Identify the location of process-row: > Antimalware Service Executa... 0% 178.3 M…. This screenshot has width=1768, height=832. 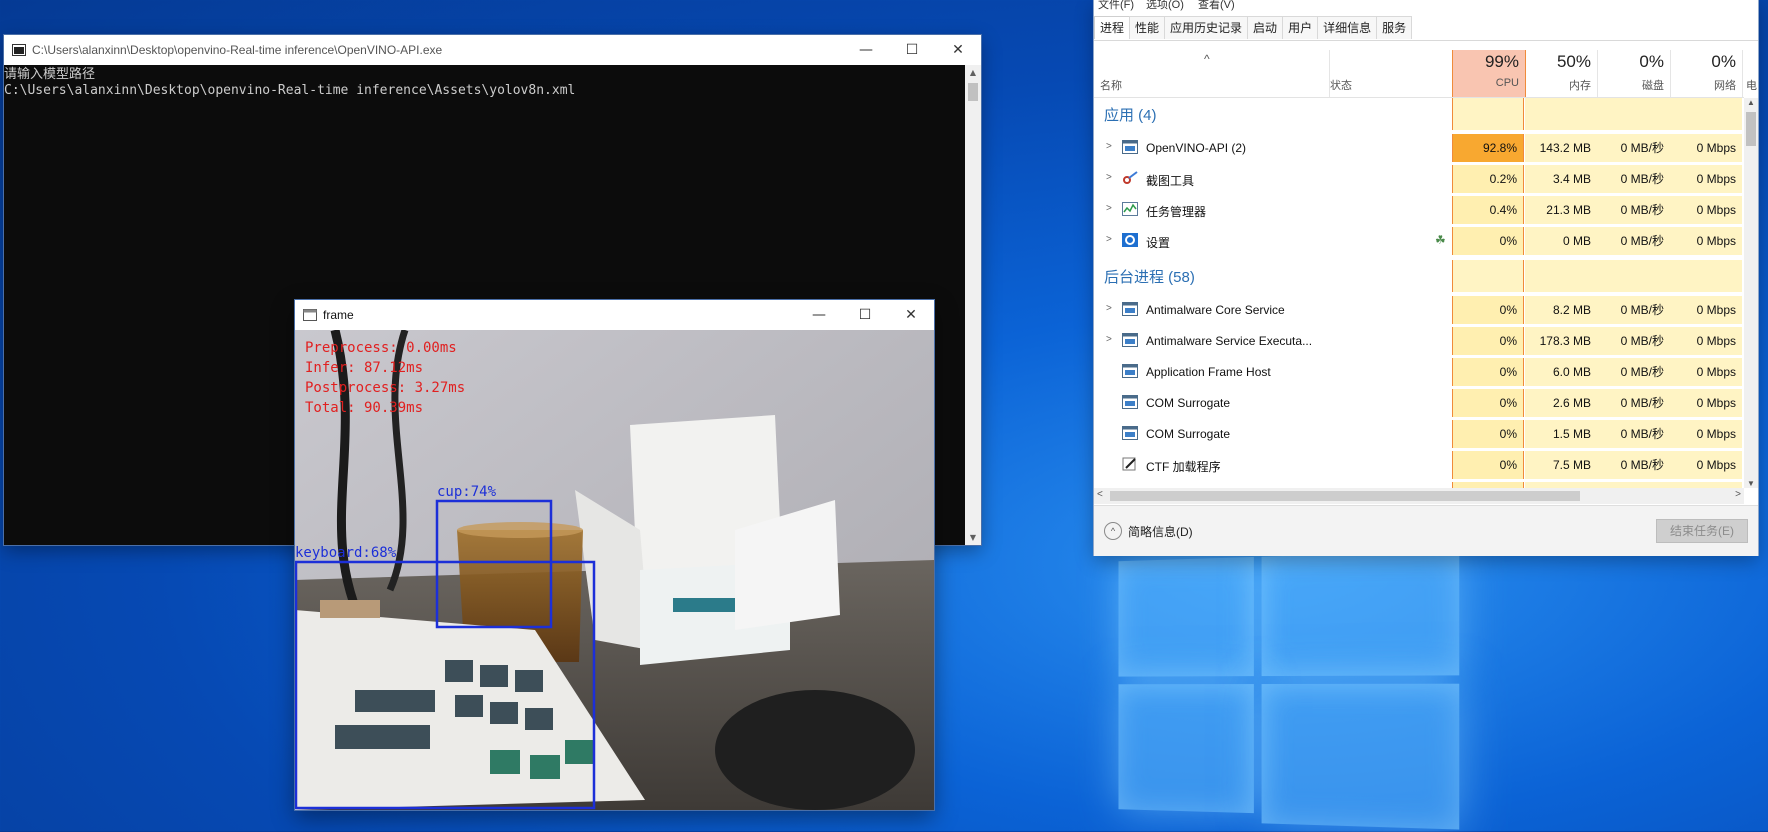
(1419, 341).